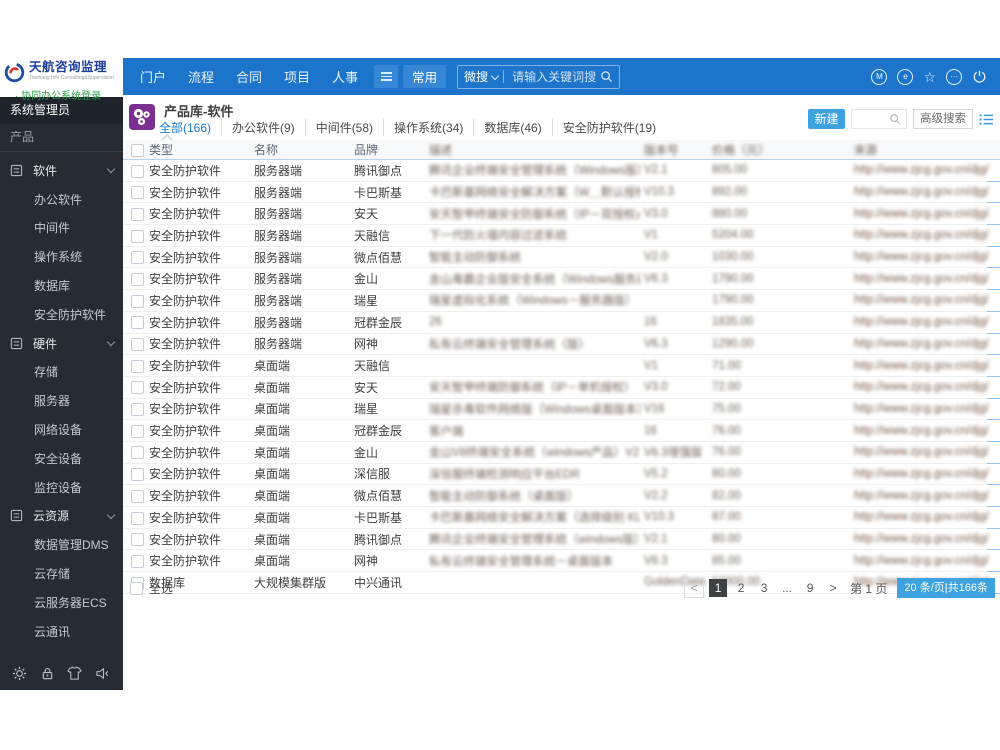 This screenshot has width=1000, height=750. I want to click on m-badge-icon: M, so click(879, 76).